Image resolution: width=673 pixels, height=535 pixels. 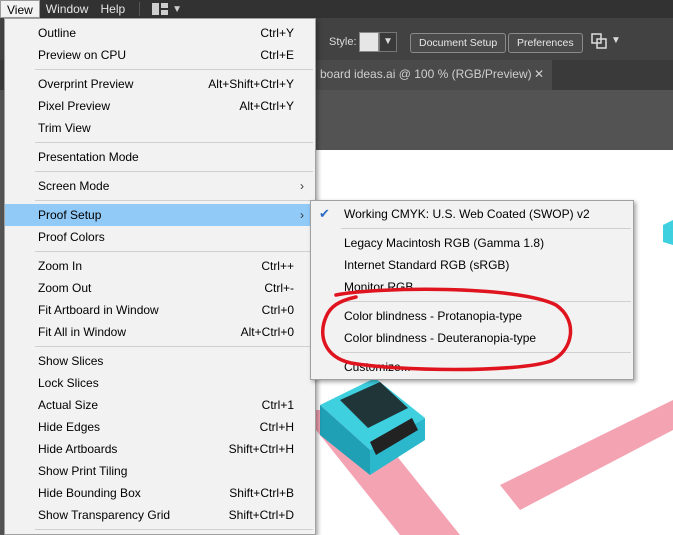 What do you see at coordinates (160, 33) in the screenshot?
I see `menu-item-outline: Outline Ctrl+Y` at bounding box center [160, 33].